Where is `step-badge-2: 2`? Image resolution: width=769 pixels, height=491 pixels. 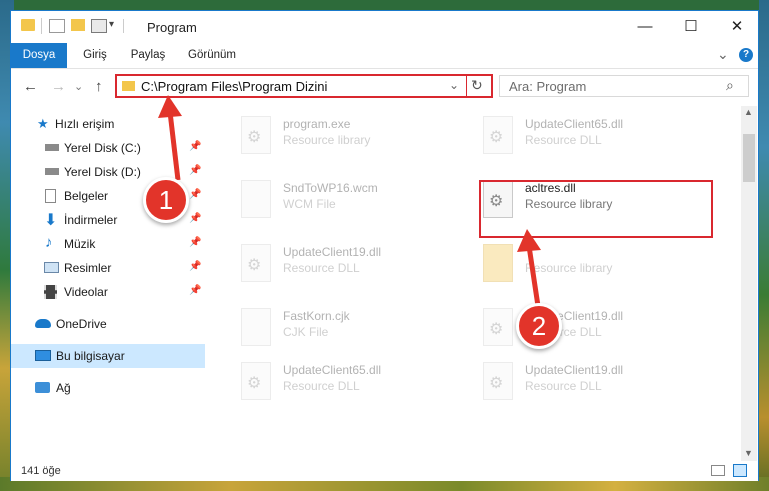
step-badge-2: 2 is located at coordinates (539, 326).